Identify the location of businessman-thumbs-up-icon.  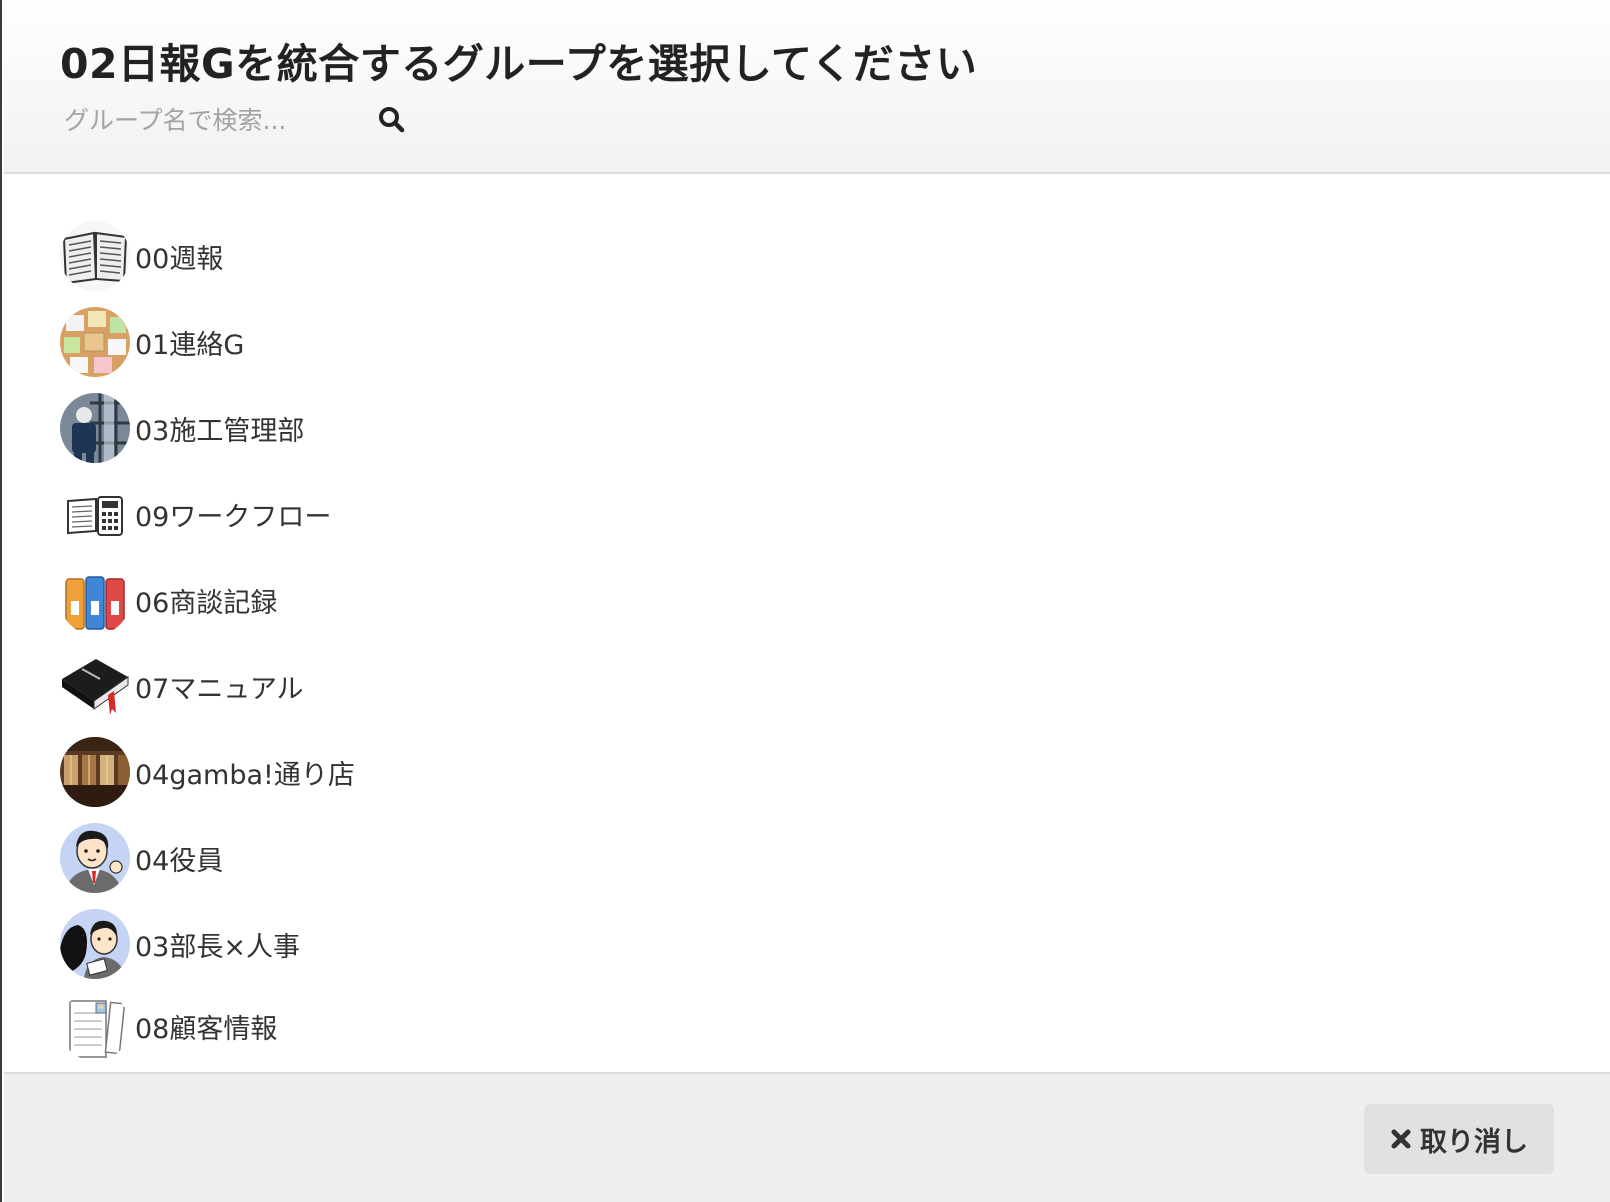
(95, 858).